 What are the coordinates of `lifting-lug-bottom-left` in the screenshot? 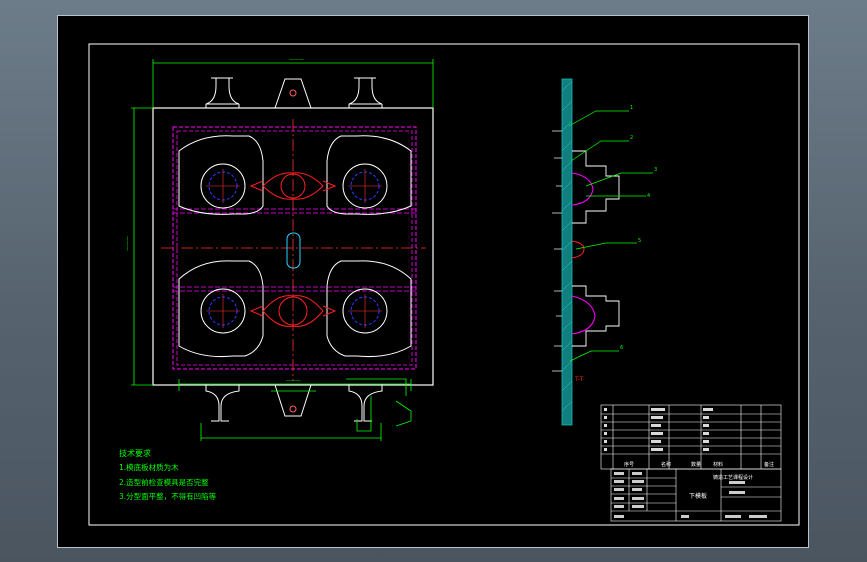 It's located at (222, 403).